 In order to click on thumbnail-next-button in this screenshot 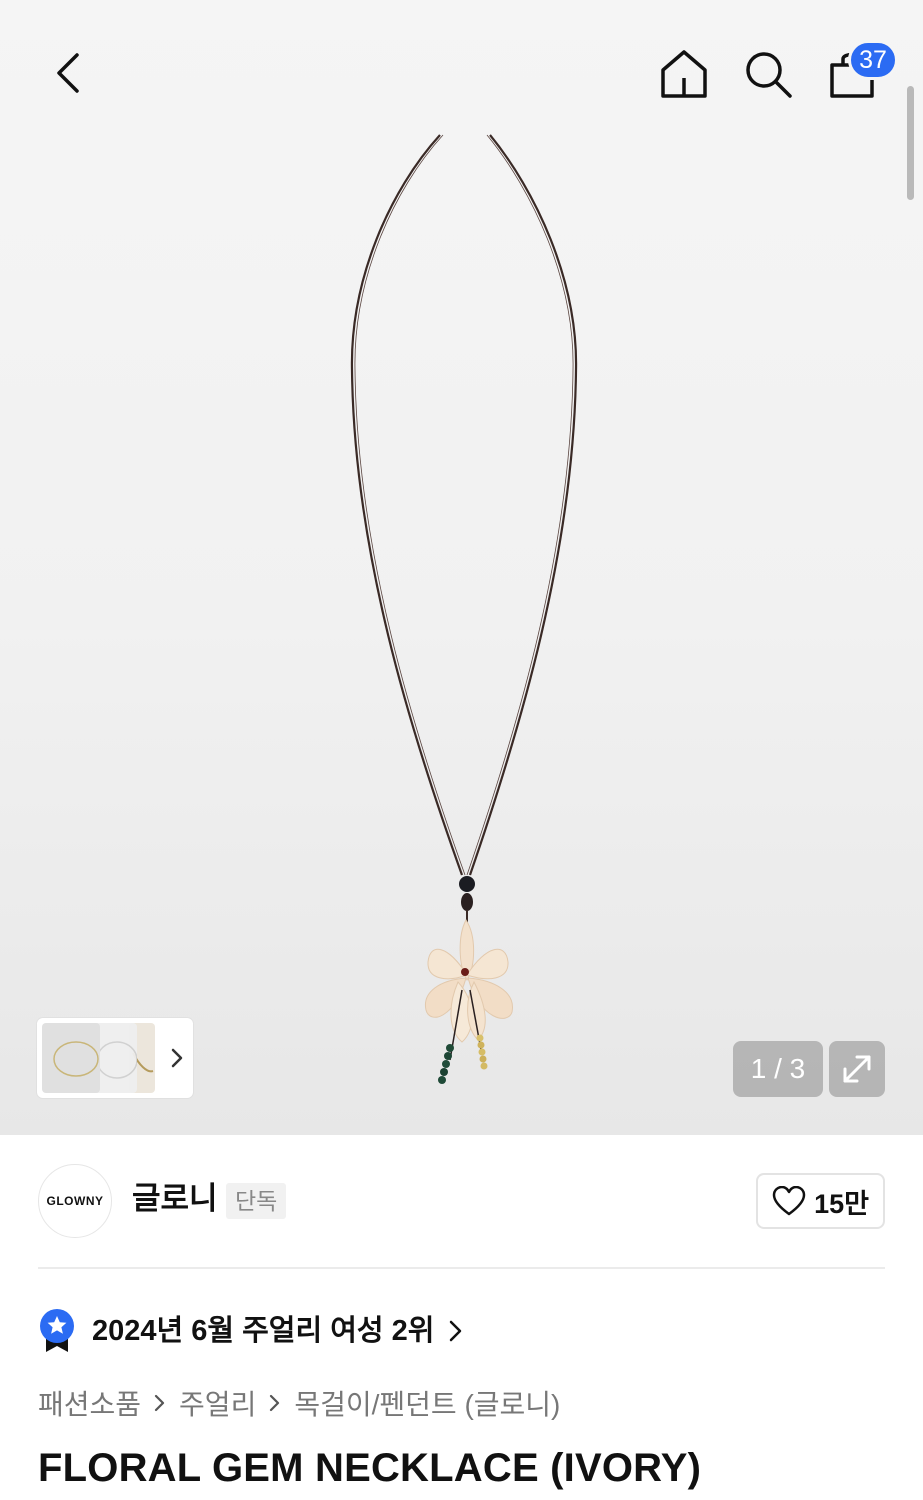, I will do `click(177, 1058)`.